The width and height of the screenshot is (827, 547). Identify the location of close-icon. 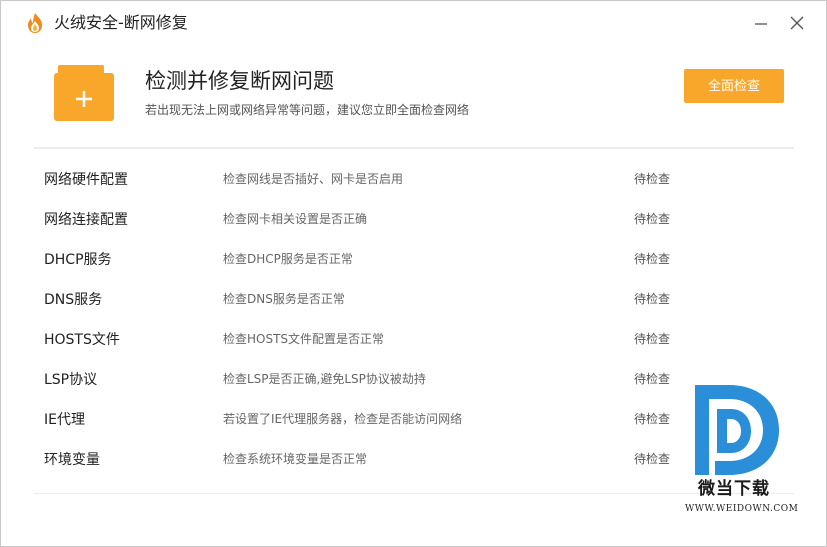
(797, 23).